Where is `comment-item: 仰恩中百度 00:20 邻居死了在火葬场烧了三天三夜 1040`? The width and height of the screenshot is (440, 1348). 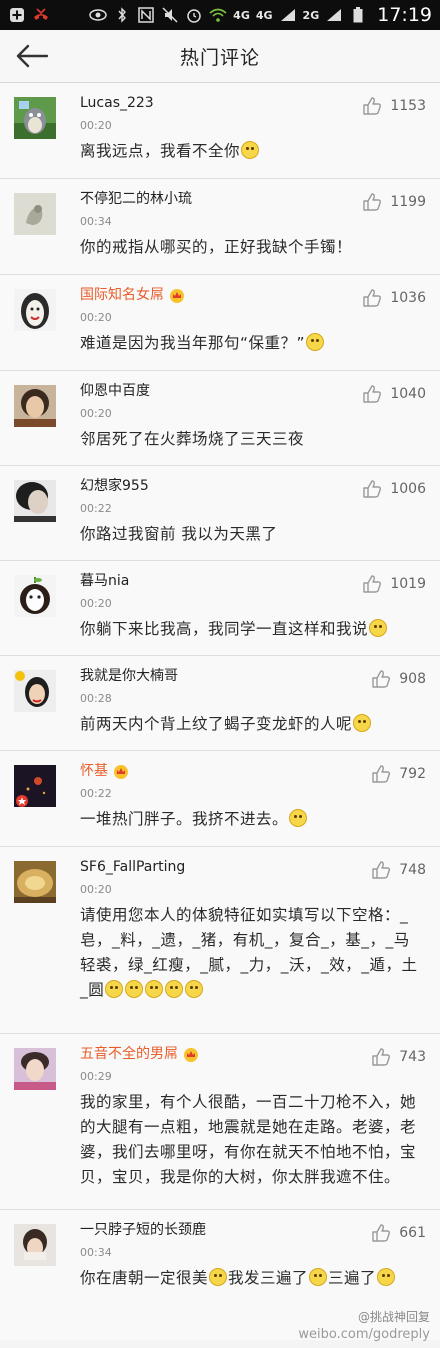
comment-item: 仰恩中百度 00:20 邻居死了在火葬场烧了三天三夜 1040 is located at coordinates (220, 418).